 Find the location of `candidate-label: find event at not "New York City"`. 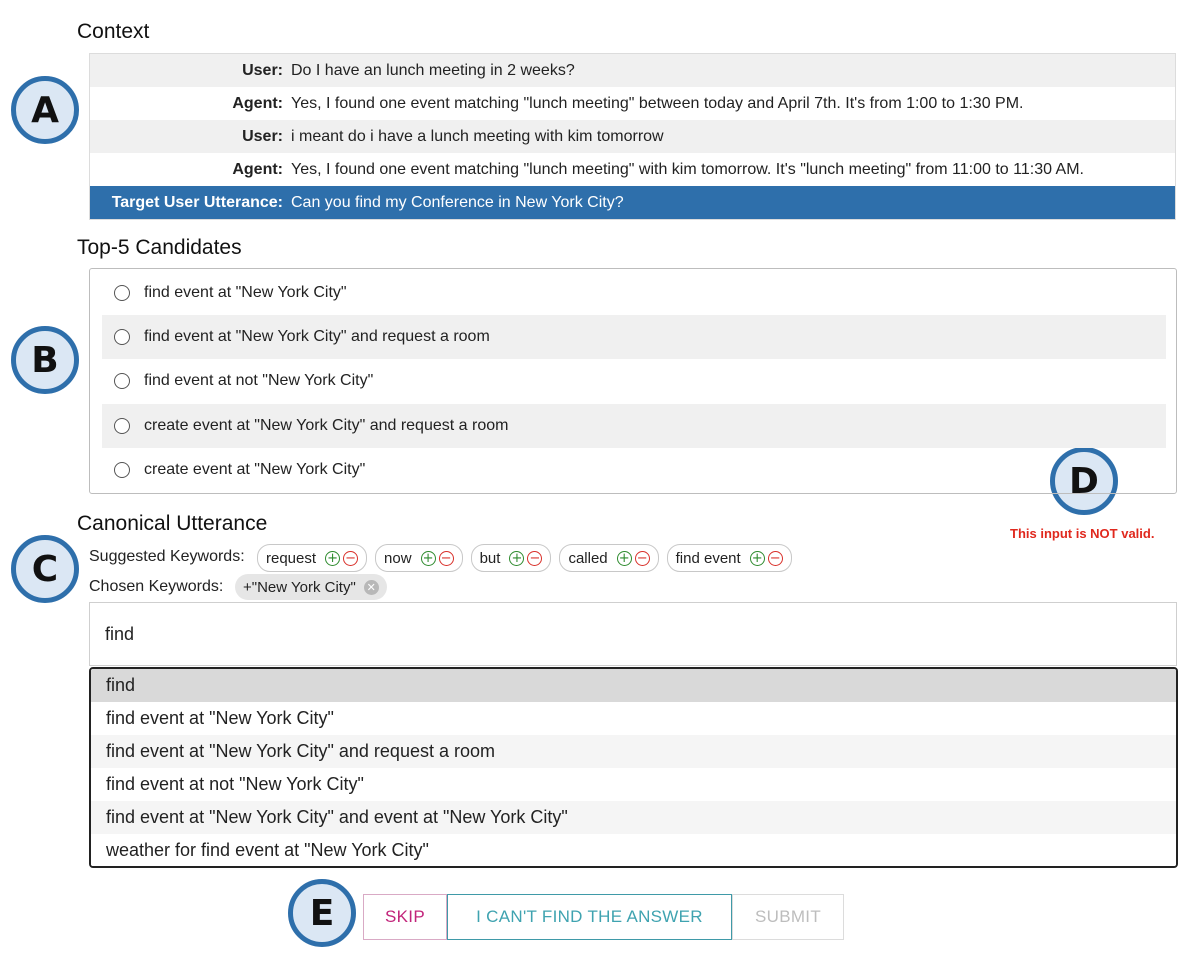

candidate-label: find event at not "New York City" is located at coordinates (259, 380).